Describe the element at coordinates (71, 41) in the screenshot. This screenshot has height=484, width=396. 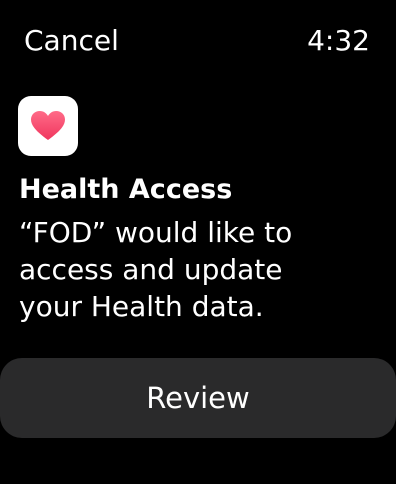
I see `cancel-button: Cancel` at that location.